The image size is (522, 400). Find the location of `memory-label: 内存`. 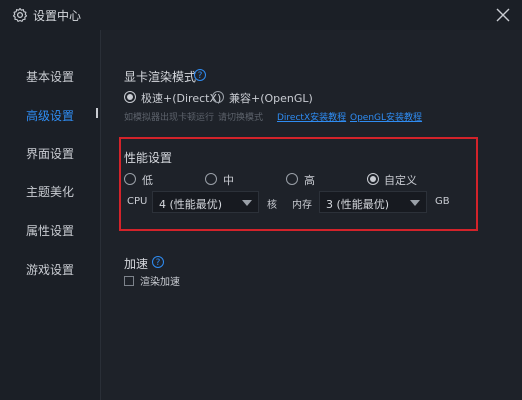

memory-label: 内存 is located at coordinates (302, 205).